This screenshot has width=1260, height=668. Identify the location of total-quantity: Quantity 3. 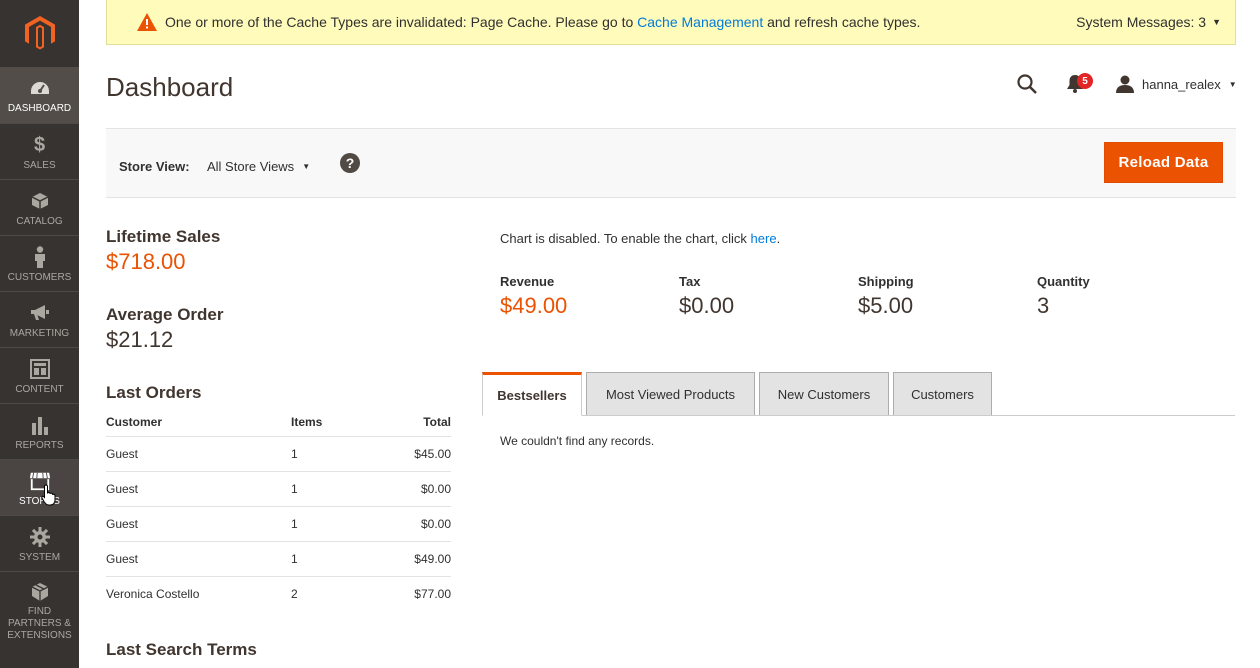
(1126, 296).